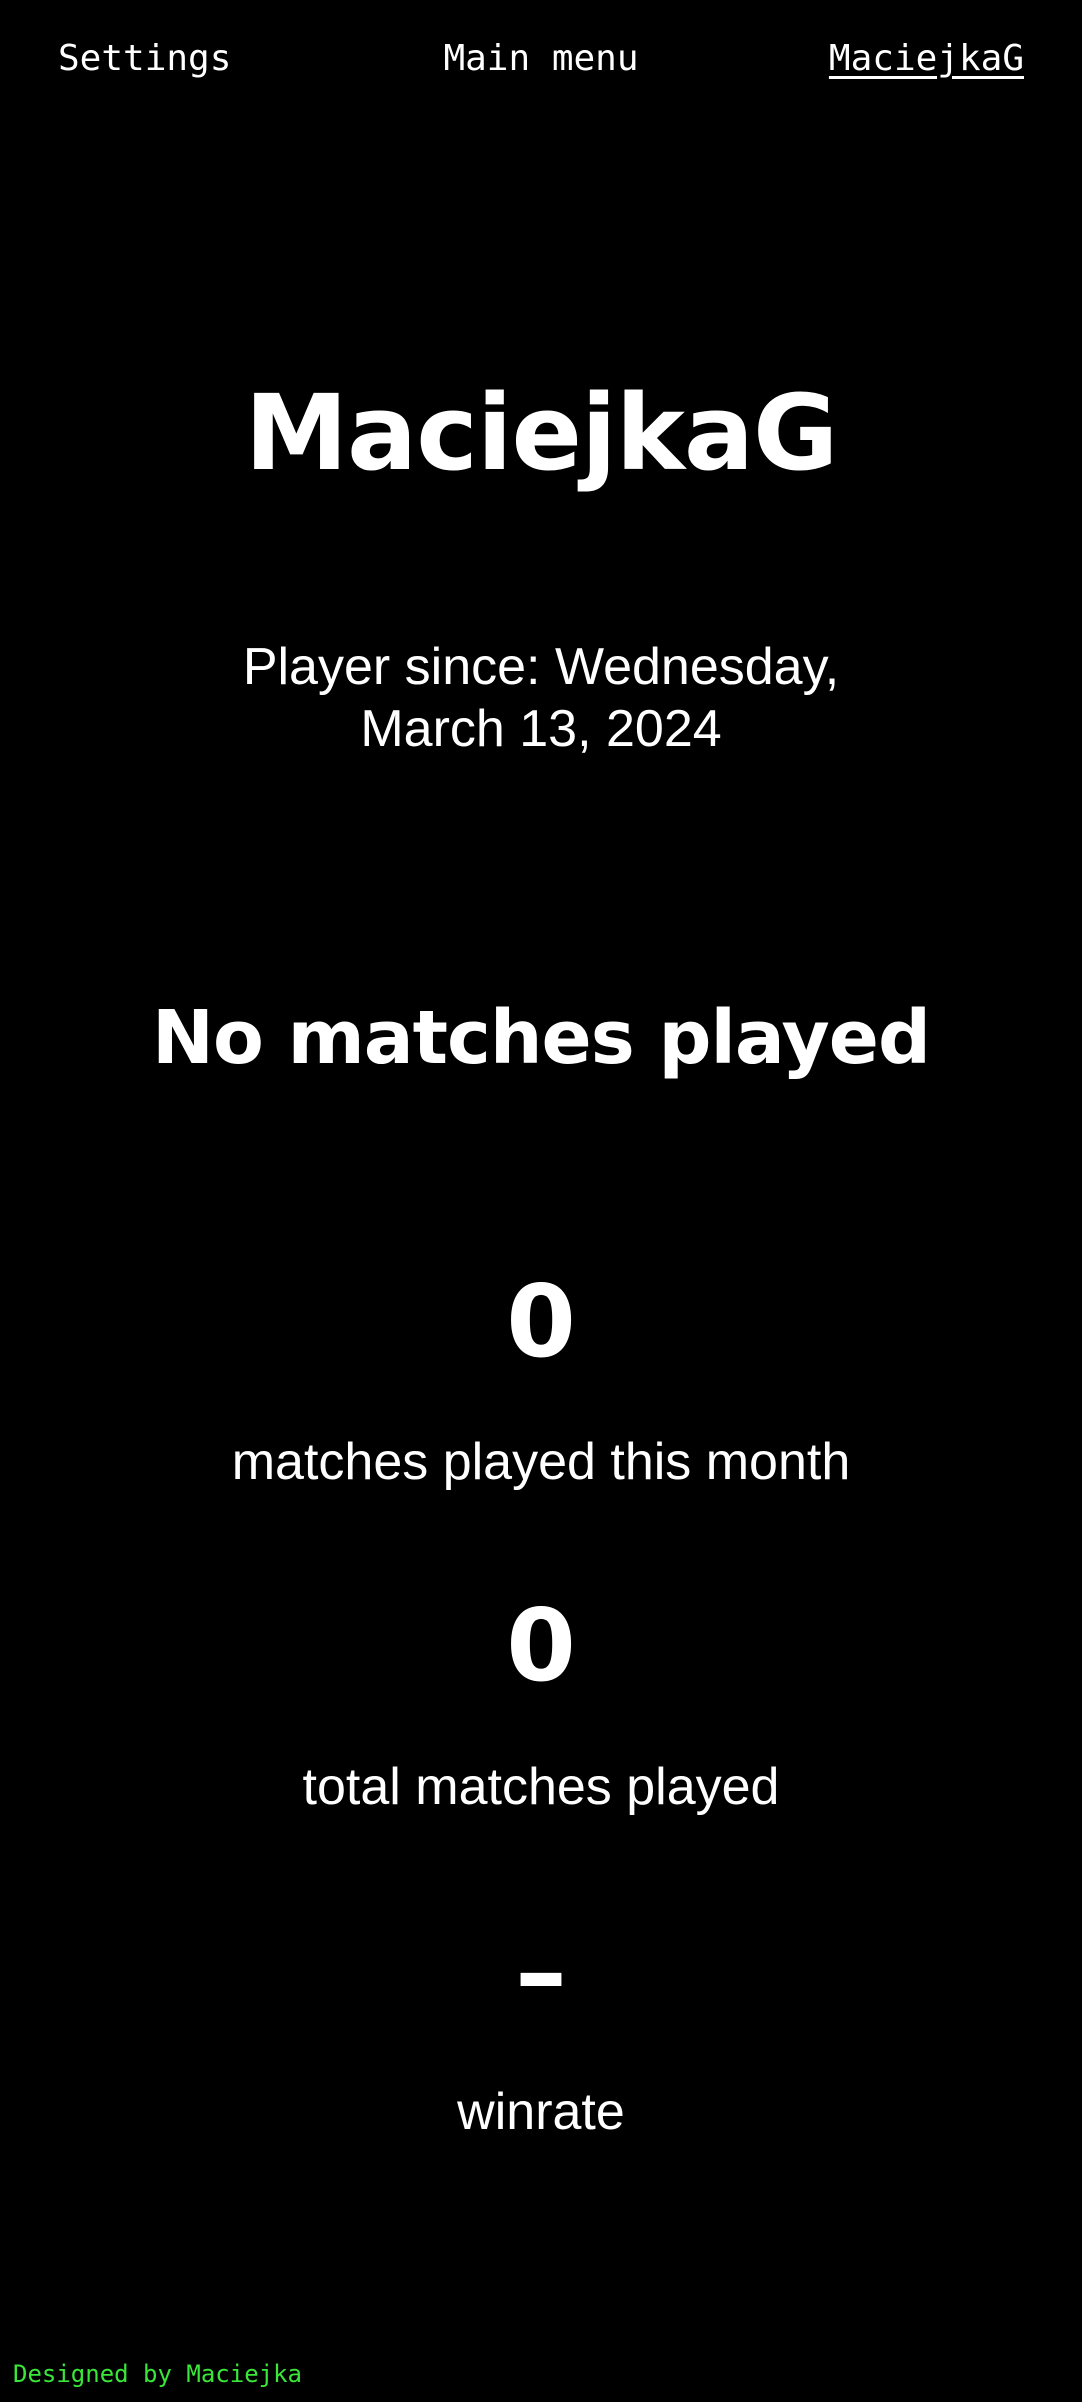 Image resolution: width=1082 pixels, height=2402 pixels. What do you see at coordinates (541, 1321) in the screenshot?
I see `matches-this-month-value: 0` at bounding box center [541, 1321].